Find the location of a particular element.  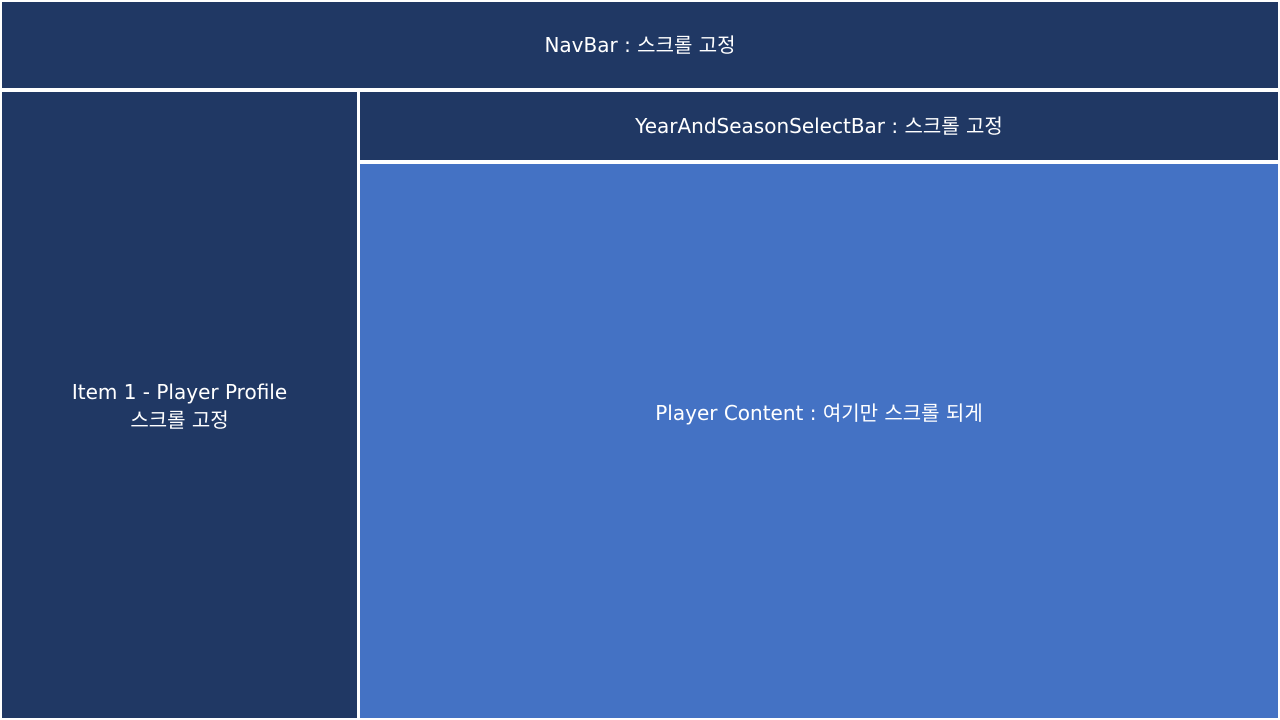

player-profile-note: 스크롤 고정 is located at coordinates (179, 420).